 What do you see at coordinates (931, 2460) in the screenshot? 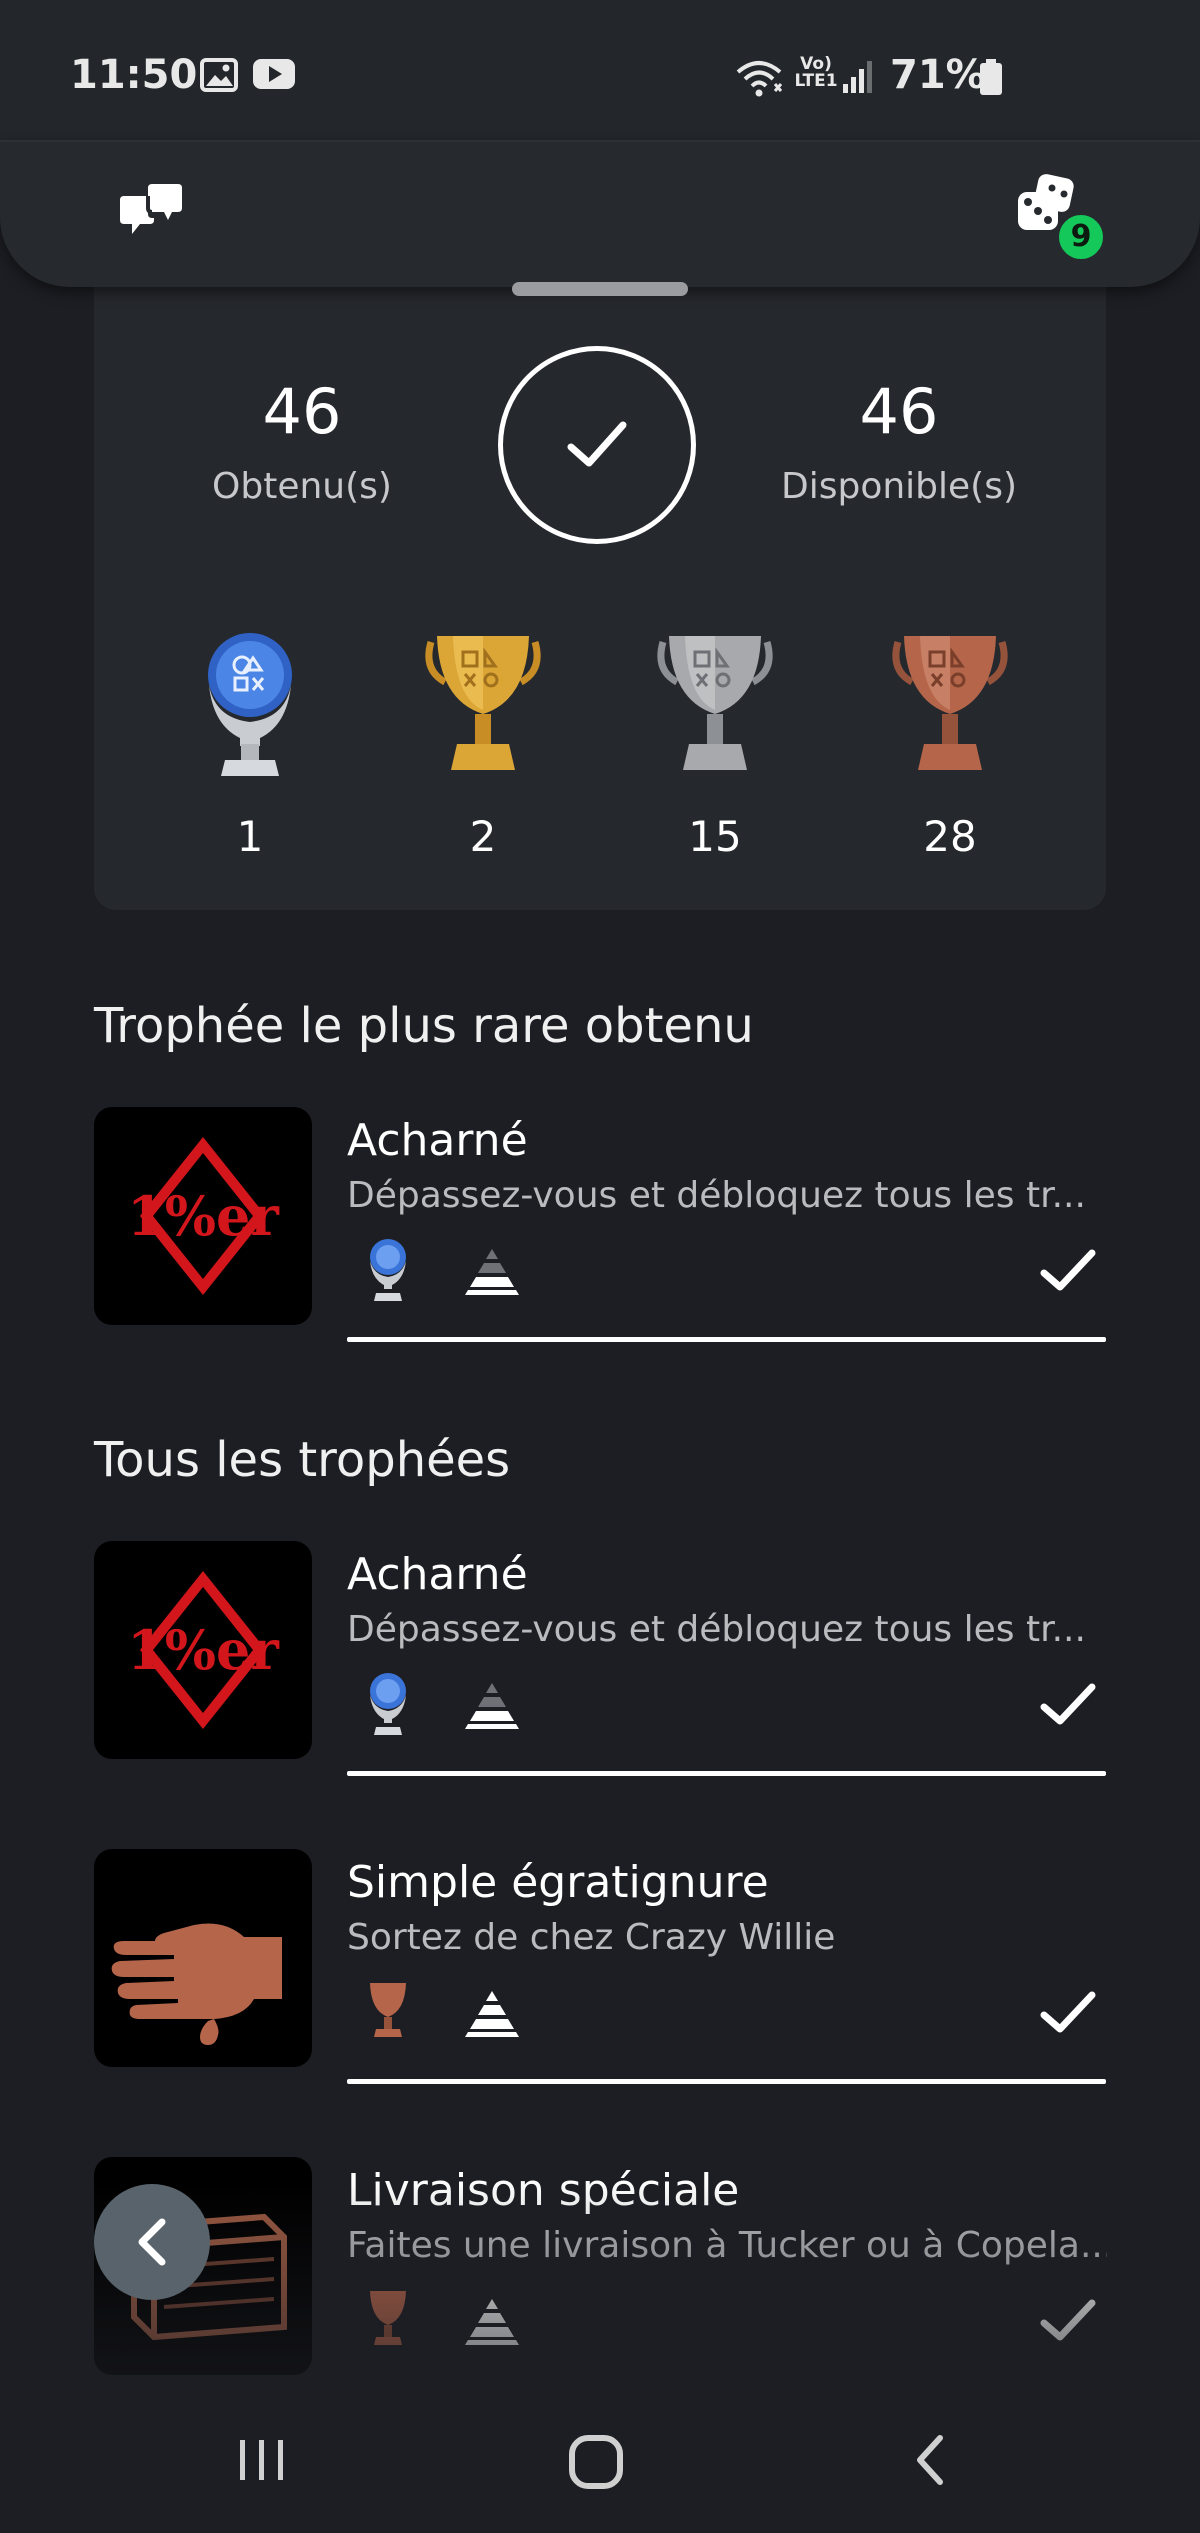
I see `system-back-icon` at bounding box center [931, 2460].